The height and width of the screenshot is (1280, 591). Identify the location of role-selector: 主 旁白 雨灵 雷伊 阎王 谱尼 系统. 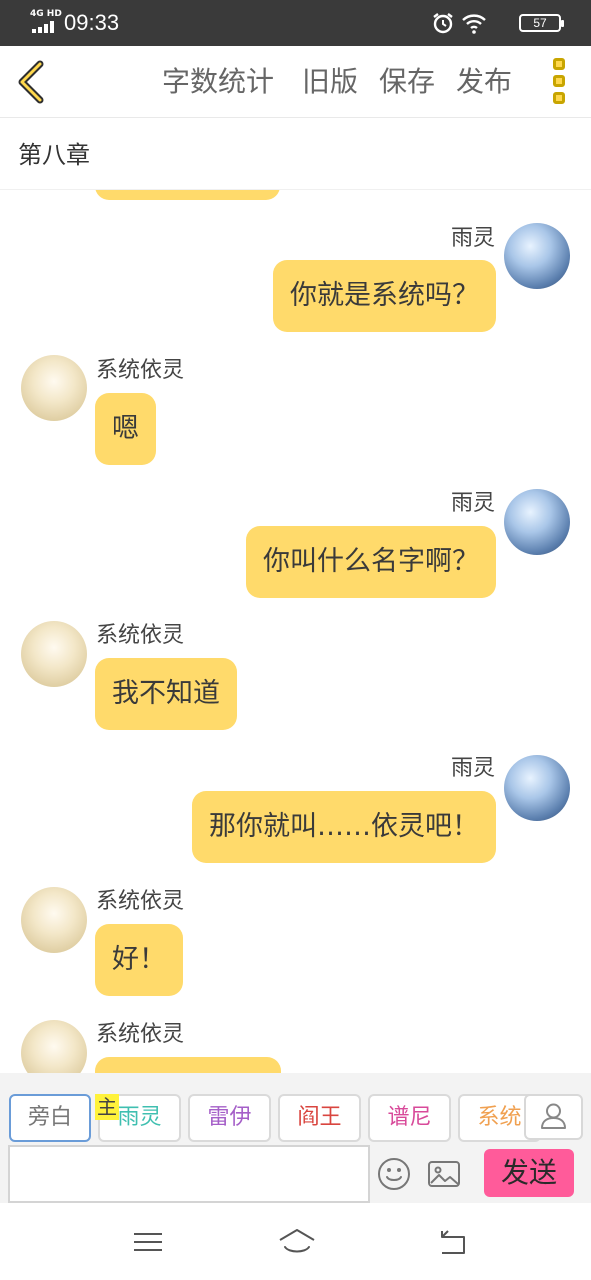
(295, 1109).